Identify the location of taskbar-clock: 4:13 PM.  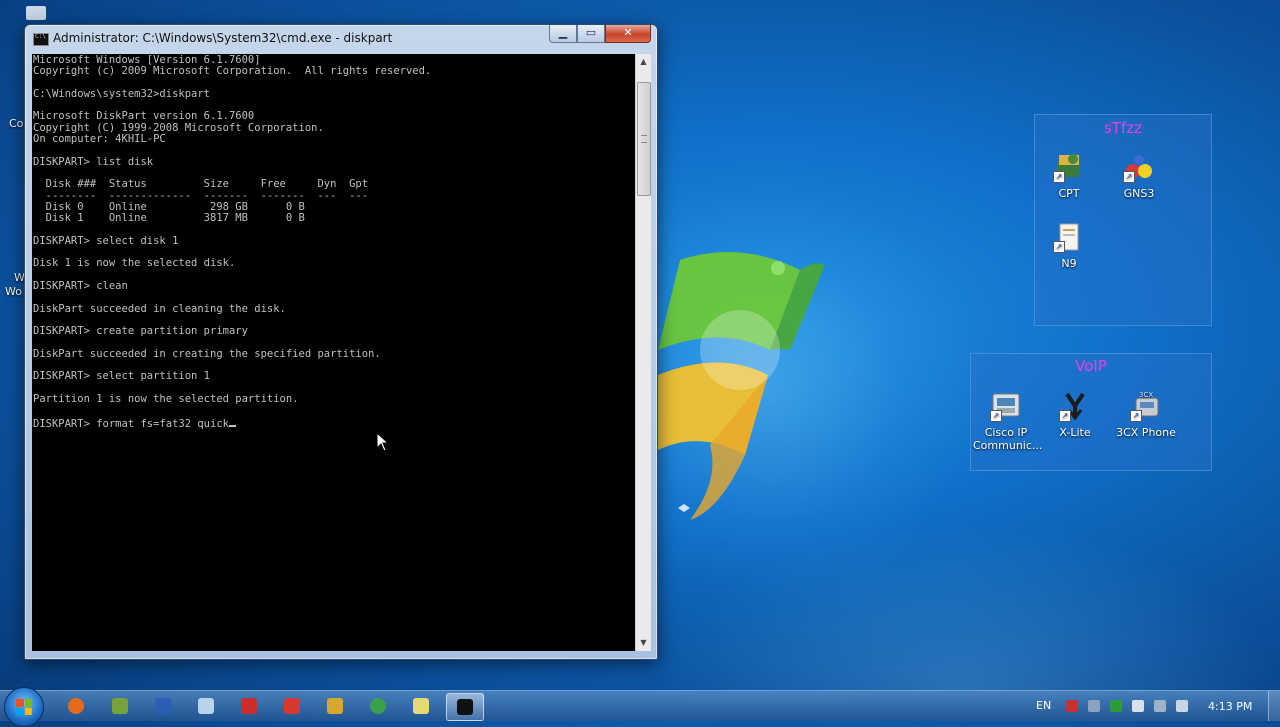
(1230, 706).